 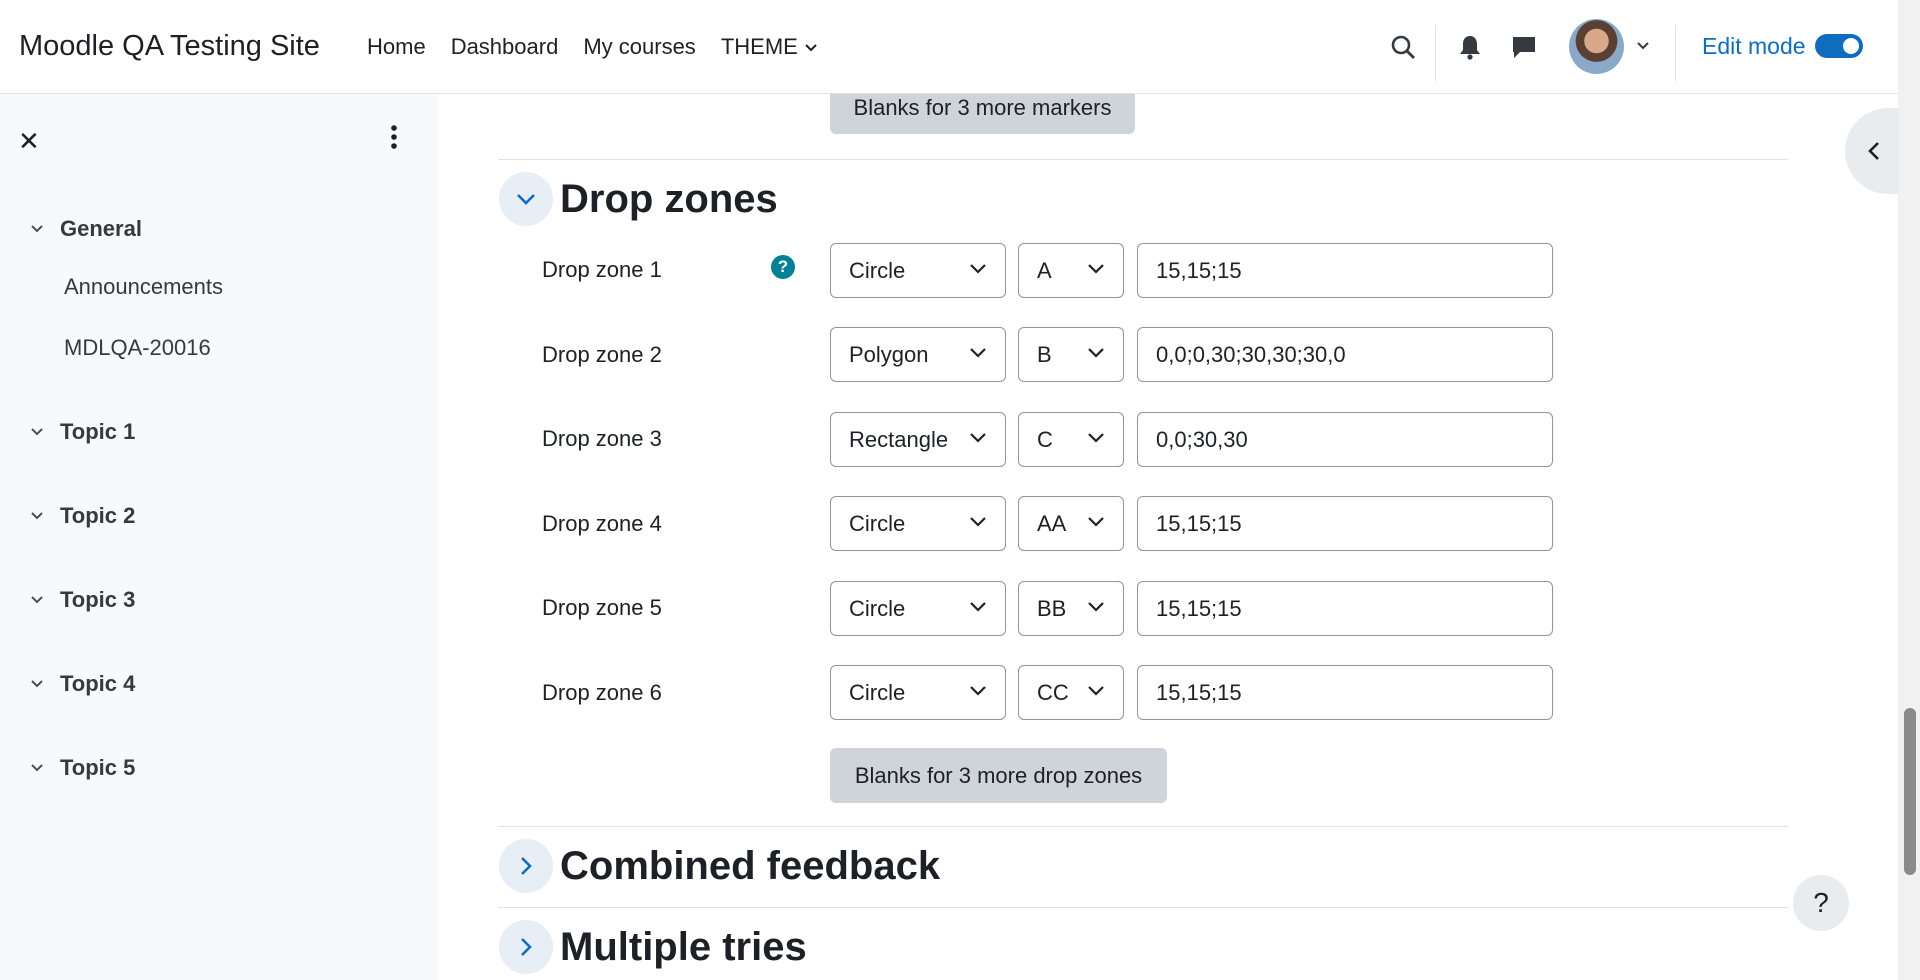 What do you see at coordinates (602, 438) in the screenshot?
I see `drop-zone-label: Drop zone 3` at bounding box center [602, 438].